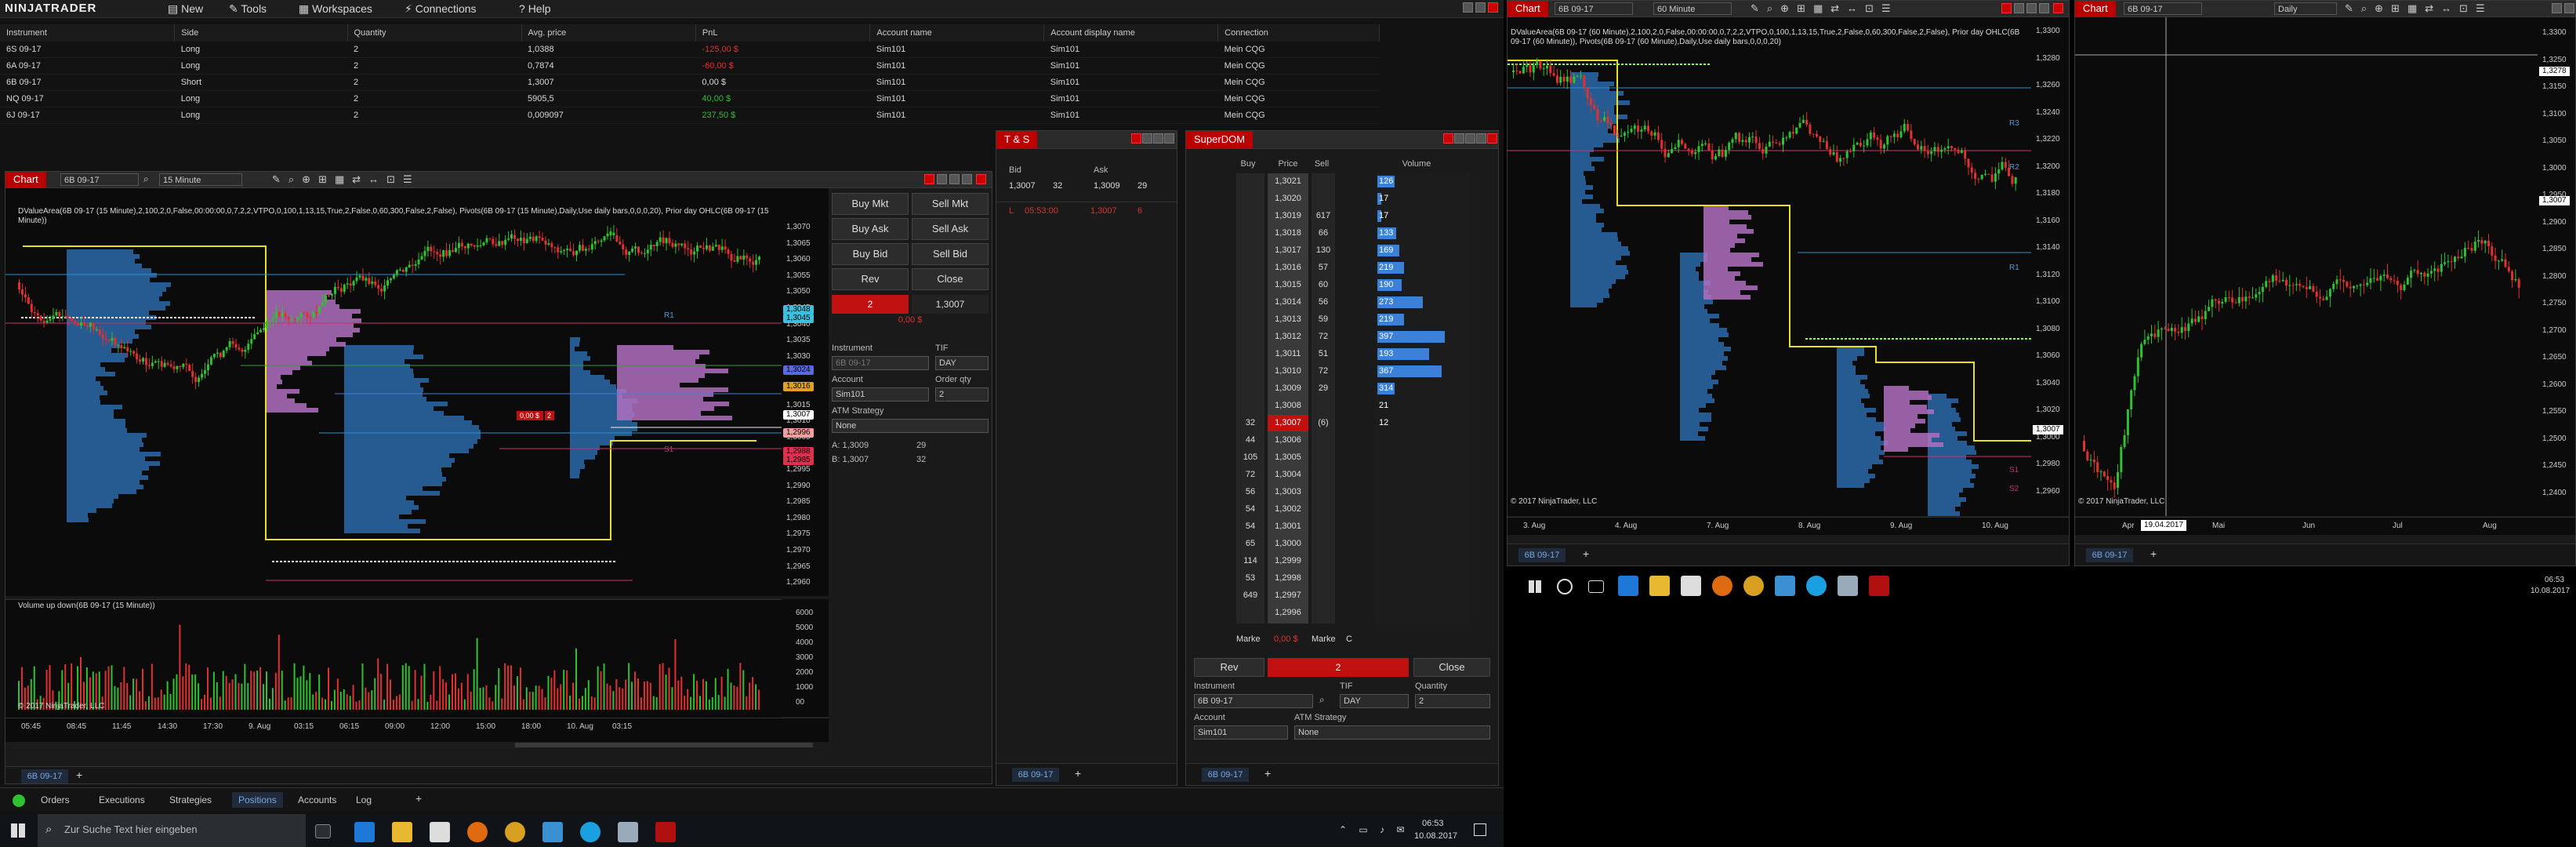 This screenshot has height=847, width=2576. I want to click on dom-buy-cell: 105, so click(1250, 457).